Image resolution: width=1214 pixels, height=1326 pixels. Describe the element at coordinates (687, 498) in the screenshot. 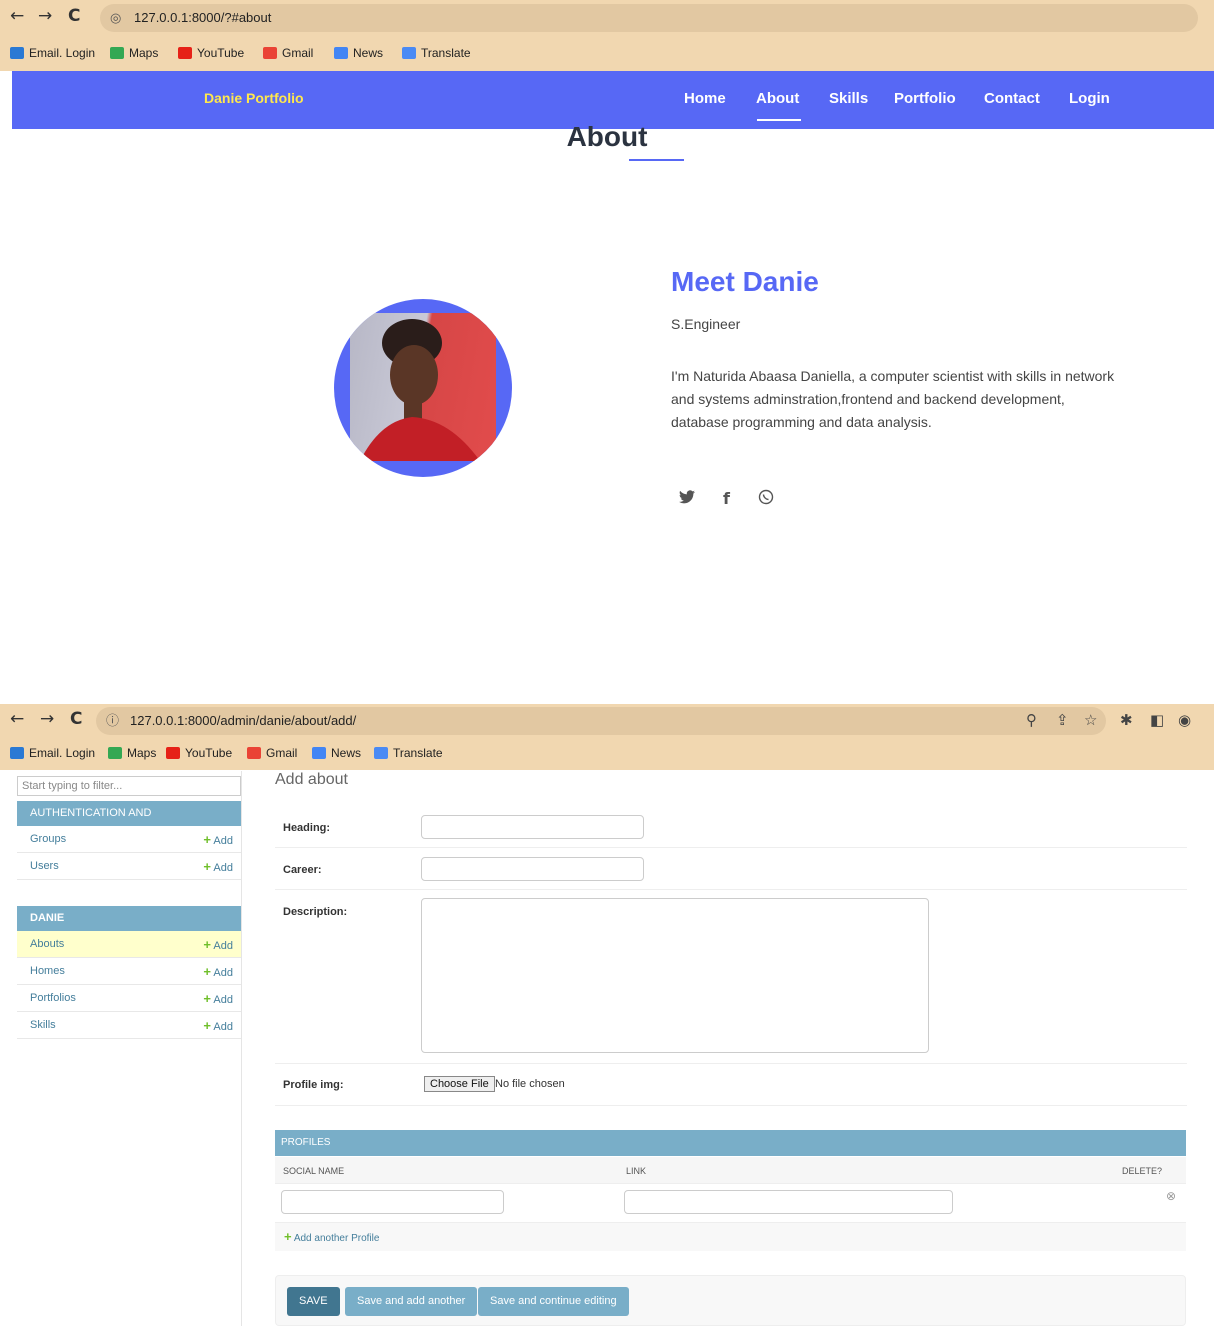

I see `twitter-icon` at that location.